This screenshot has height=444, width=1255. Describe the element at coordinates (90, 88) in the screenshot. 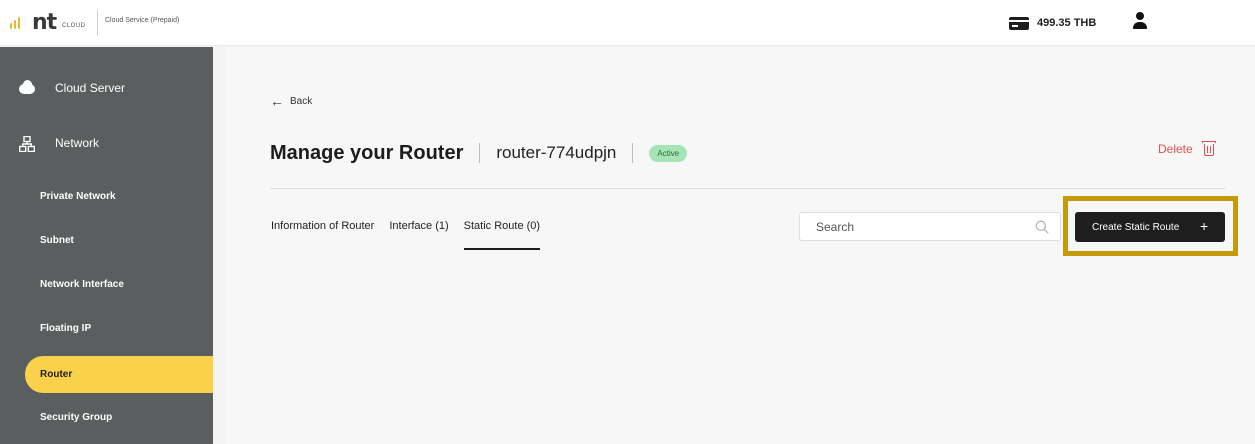

I see `sidebar-item-label: Cloud Server` at that location.